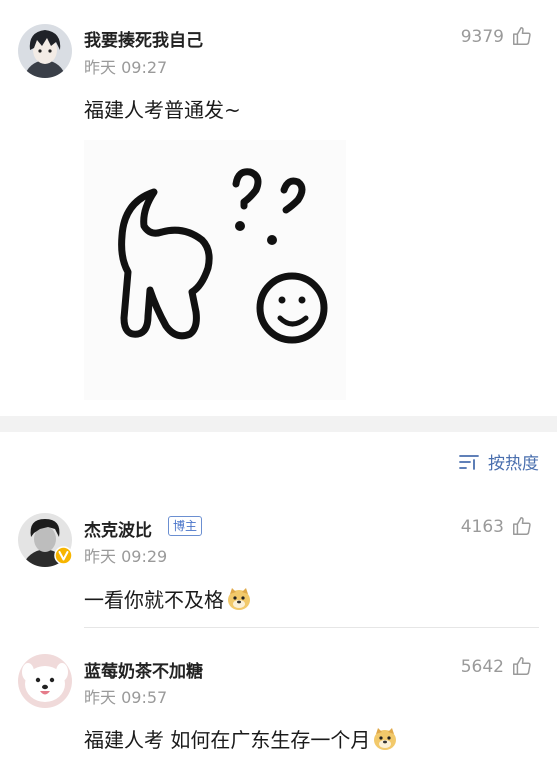 Image resolution: width=557 pixels, height=763 pixels. Describe the element at coordinates (118, 528) in the screenshot. I see `comment-username: 杰克波比` at that location.